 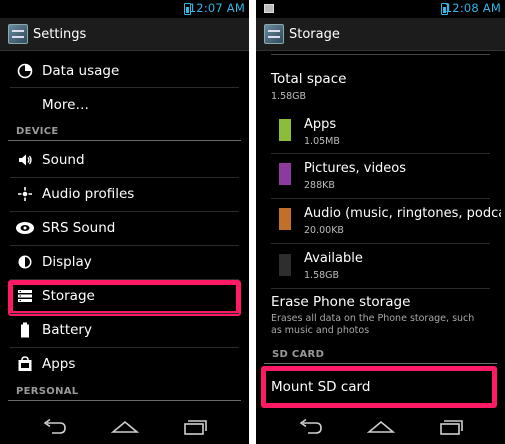 I want to click on total-space-value: 1.58GB, so click(x=289, y=96).